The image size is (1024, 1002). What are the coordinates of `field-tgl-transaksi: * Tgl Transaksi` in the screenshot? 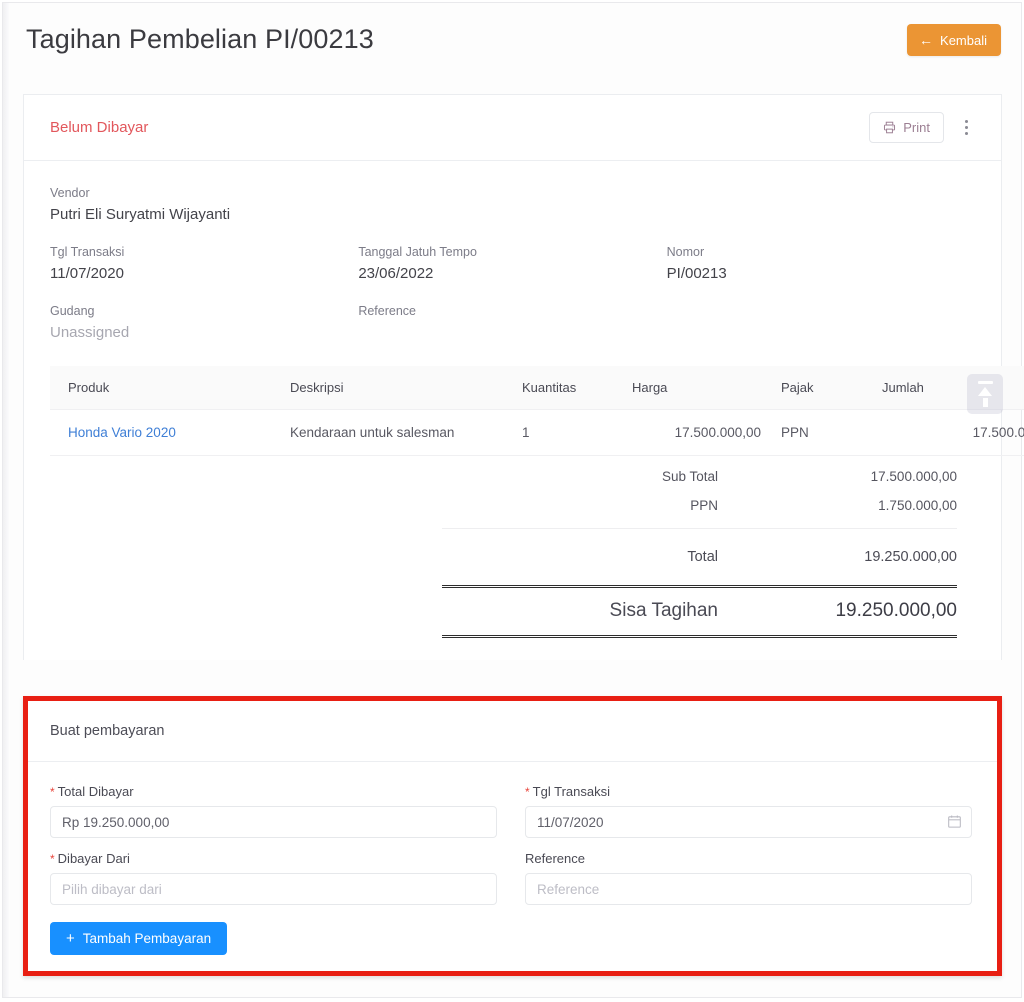 It's located at (748, 811).